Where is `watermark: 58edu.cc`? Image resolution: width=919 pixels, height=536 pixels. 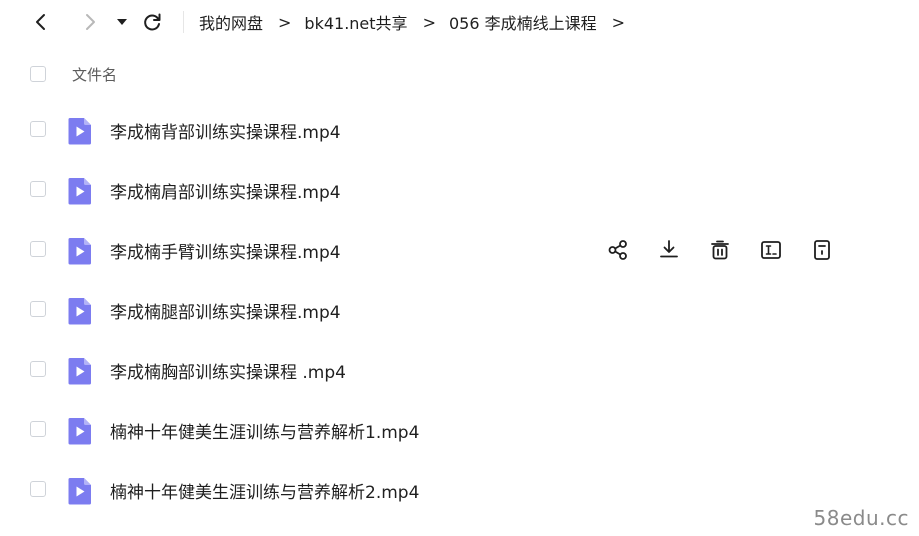 watermark: 58edu.cc is located at coordinates (861, 518).